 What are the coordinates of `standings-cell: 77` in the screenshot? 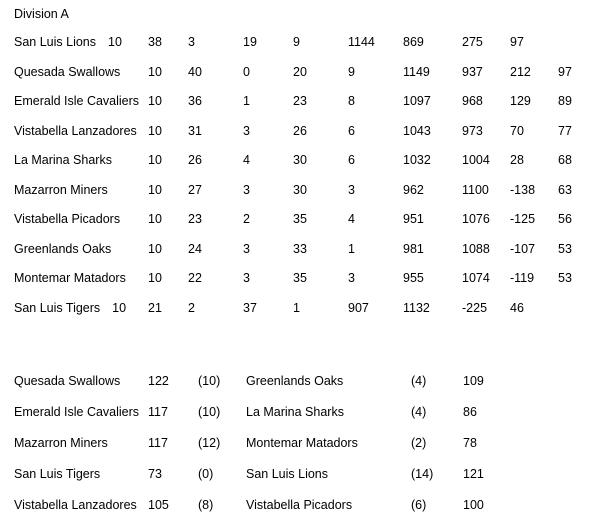 It's located at (565, 130).